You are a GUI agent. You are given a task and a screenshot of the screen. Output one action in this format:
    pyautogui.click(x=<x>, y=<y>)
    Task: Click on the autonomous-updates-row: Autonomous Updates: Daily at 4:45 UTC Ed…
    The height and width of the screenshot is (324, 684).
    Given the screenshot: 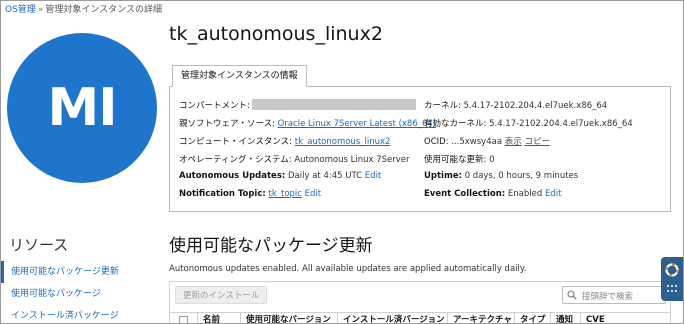 What is the action you would take?
    pyautogui.click(x=280, y=176)
    